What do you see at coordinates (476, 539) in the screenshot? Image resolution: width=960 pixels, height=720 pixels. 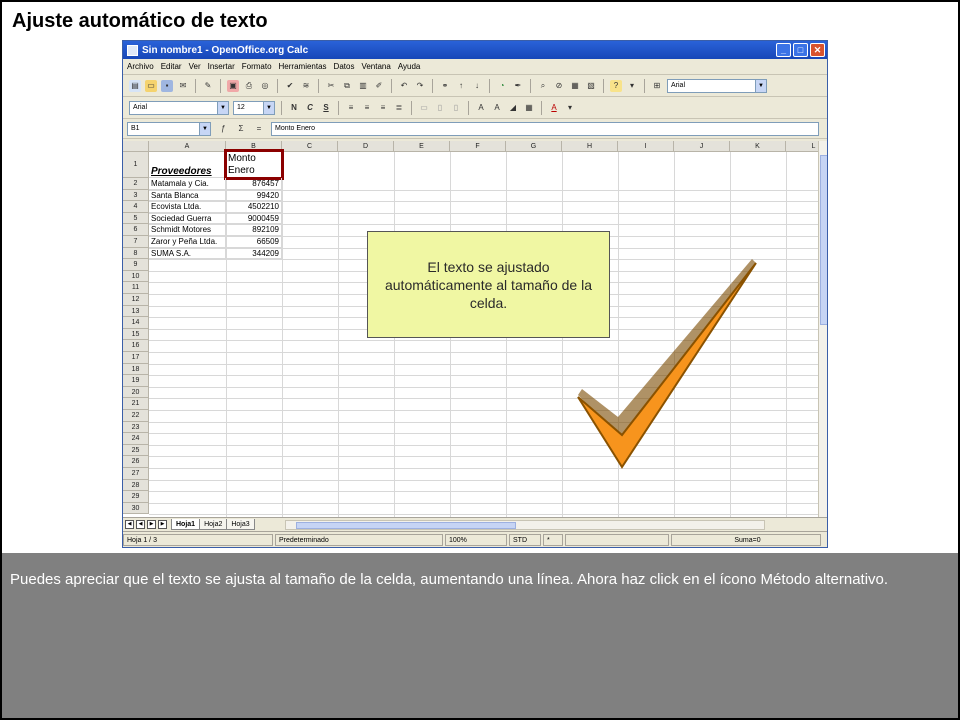 I see `status-zoom: 100%` at bounding box center [476, 539].